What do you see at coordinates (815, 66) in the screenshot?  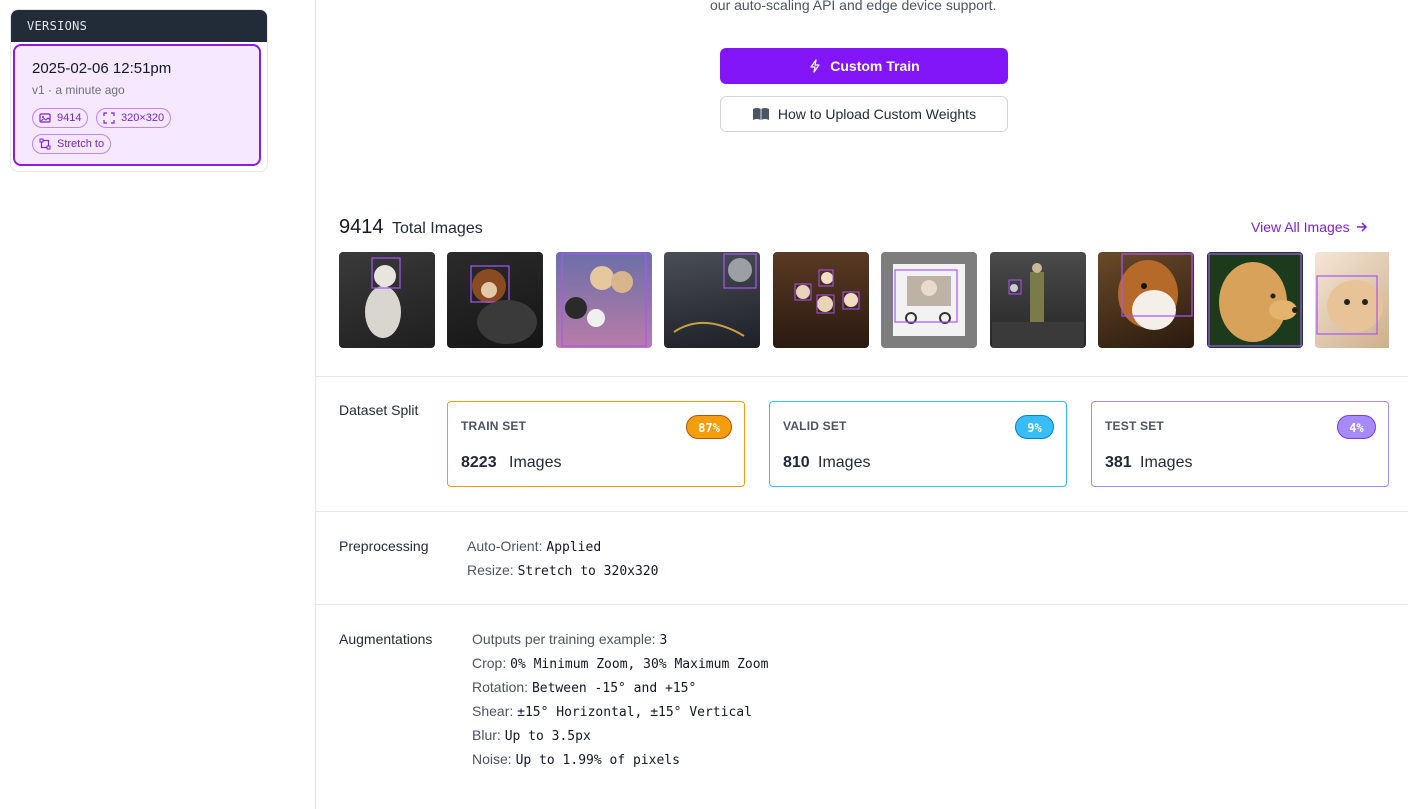 I see `lightning-icon` at bounding box center [815, 66].